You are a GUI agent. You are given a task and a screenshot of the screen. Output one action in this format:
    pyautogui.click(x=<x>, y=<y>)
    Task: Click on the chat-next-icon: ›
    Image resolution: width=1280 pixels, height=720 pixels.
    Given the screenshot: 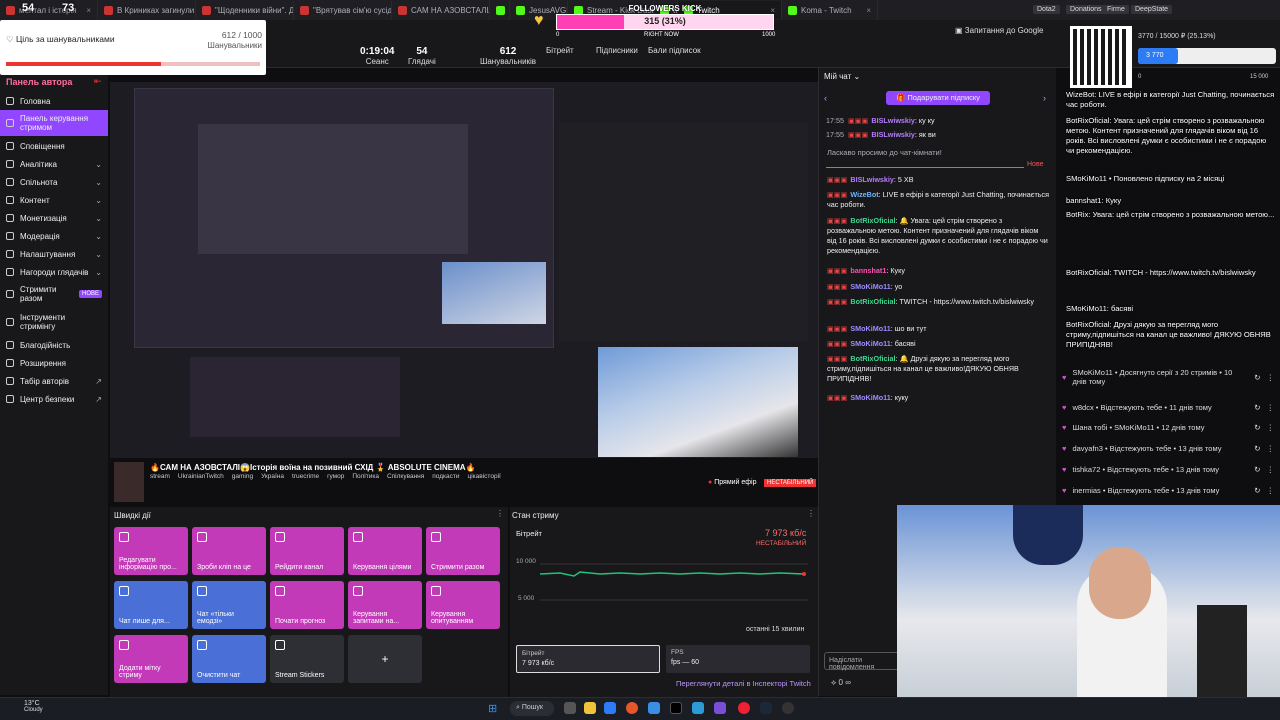 What is the action you would take?
    pyautogui.click(x=1044, y=98)
    